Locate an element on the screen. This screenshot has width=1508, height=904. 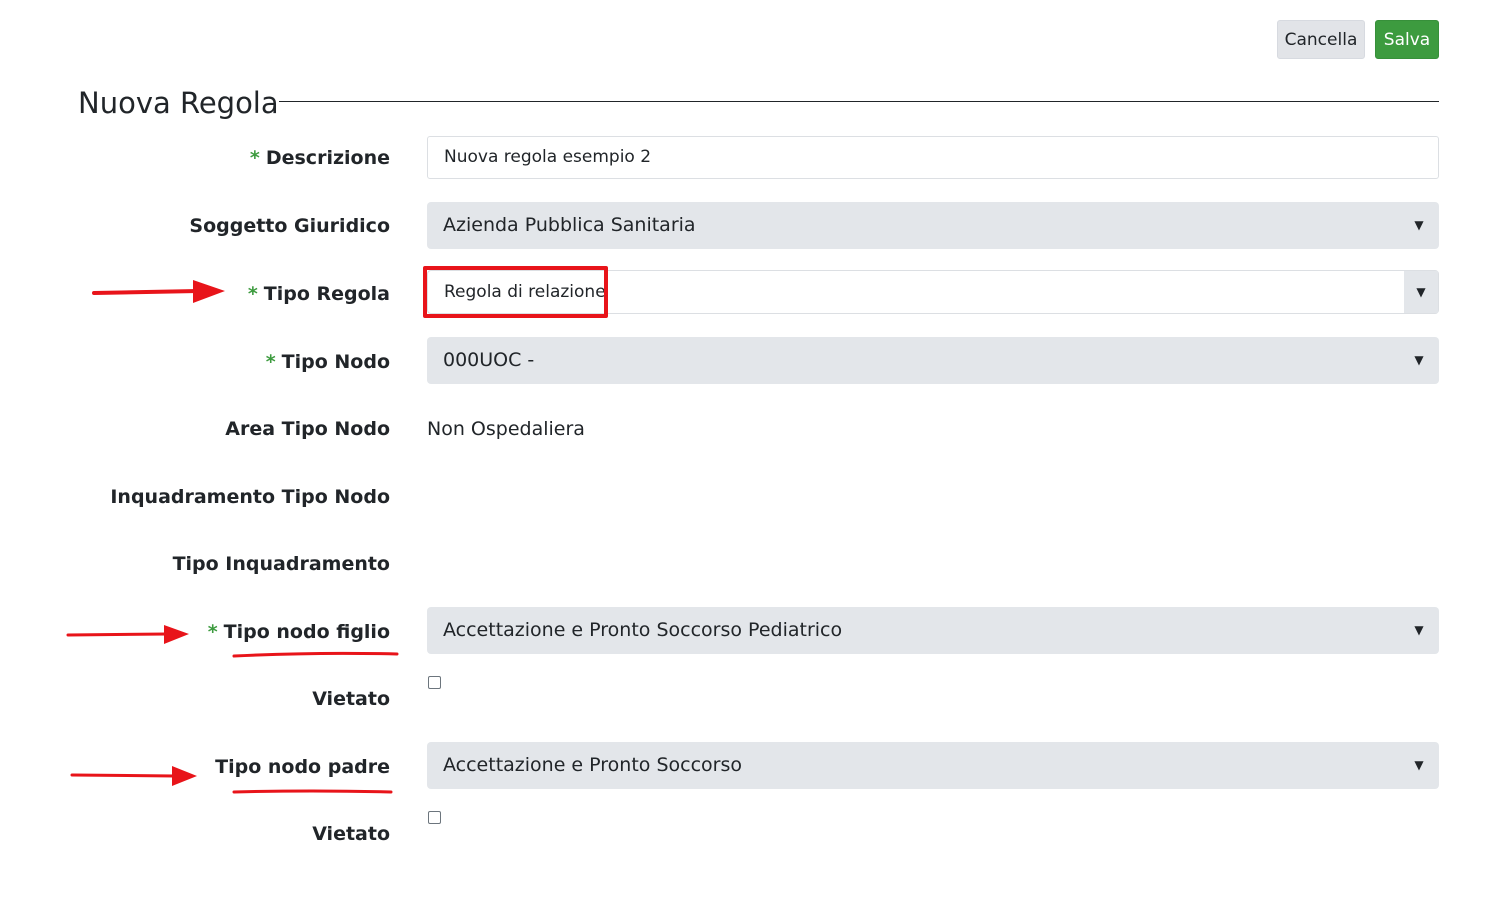
tipo-nodo-figlio-label: * Tipo nodo figlio is located at coordinates (299, 632).